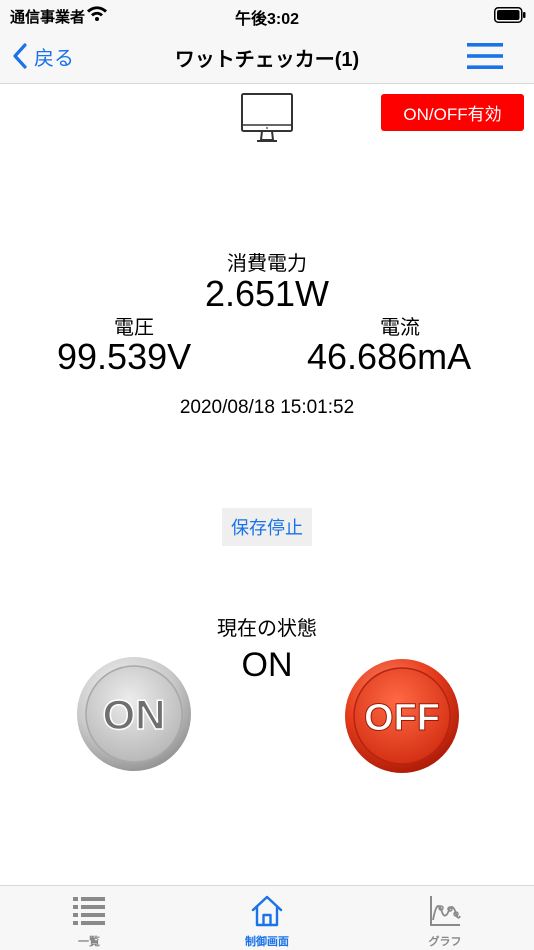 This screenshot has width=534, height=950. Describe the element at coordinates (267, 293) in the screenshot. I see `power-value: 2.651W` at that location.